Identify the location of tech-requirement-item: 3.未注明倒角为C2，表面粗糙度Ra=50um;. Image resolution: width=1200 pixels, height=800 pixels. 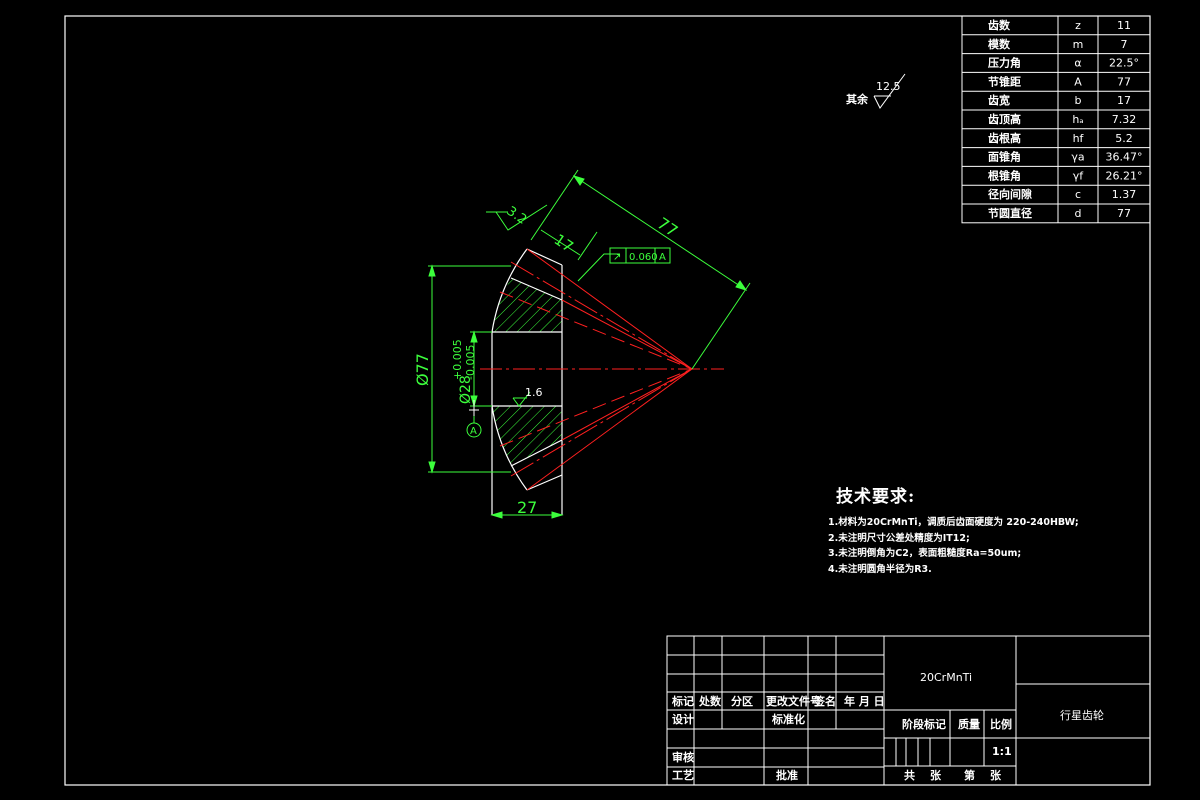
(925, 553).